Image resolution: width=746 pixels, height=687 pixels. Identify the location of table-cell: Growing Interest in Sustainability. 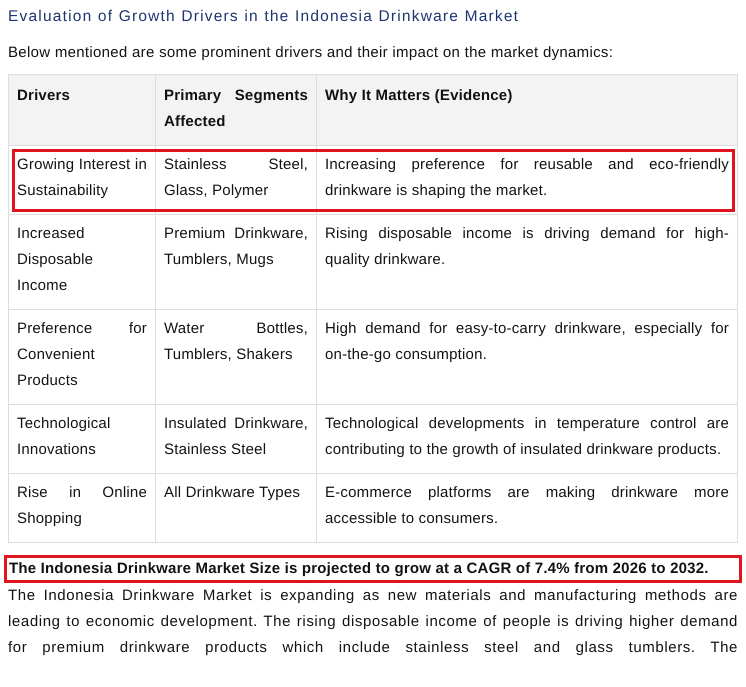
(82, 180).